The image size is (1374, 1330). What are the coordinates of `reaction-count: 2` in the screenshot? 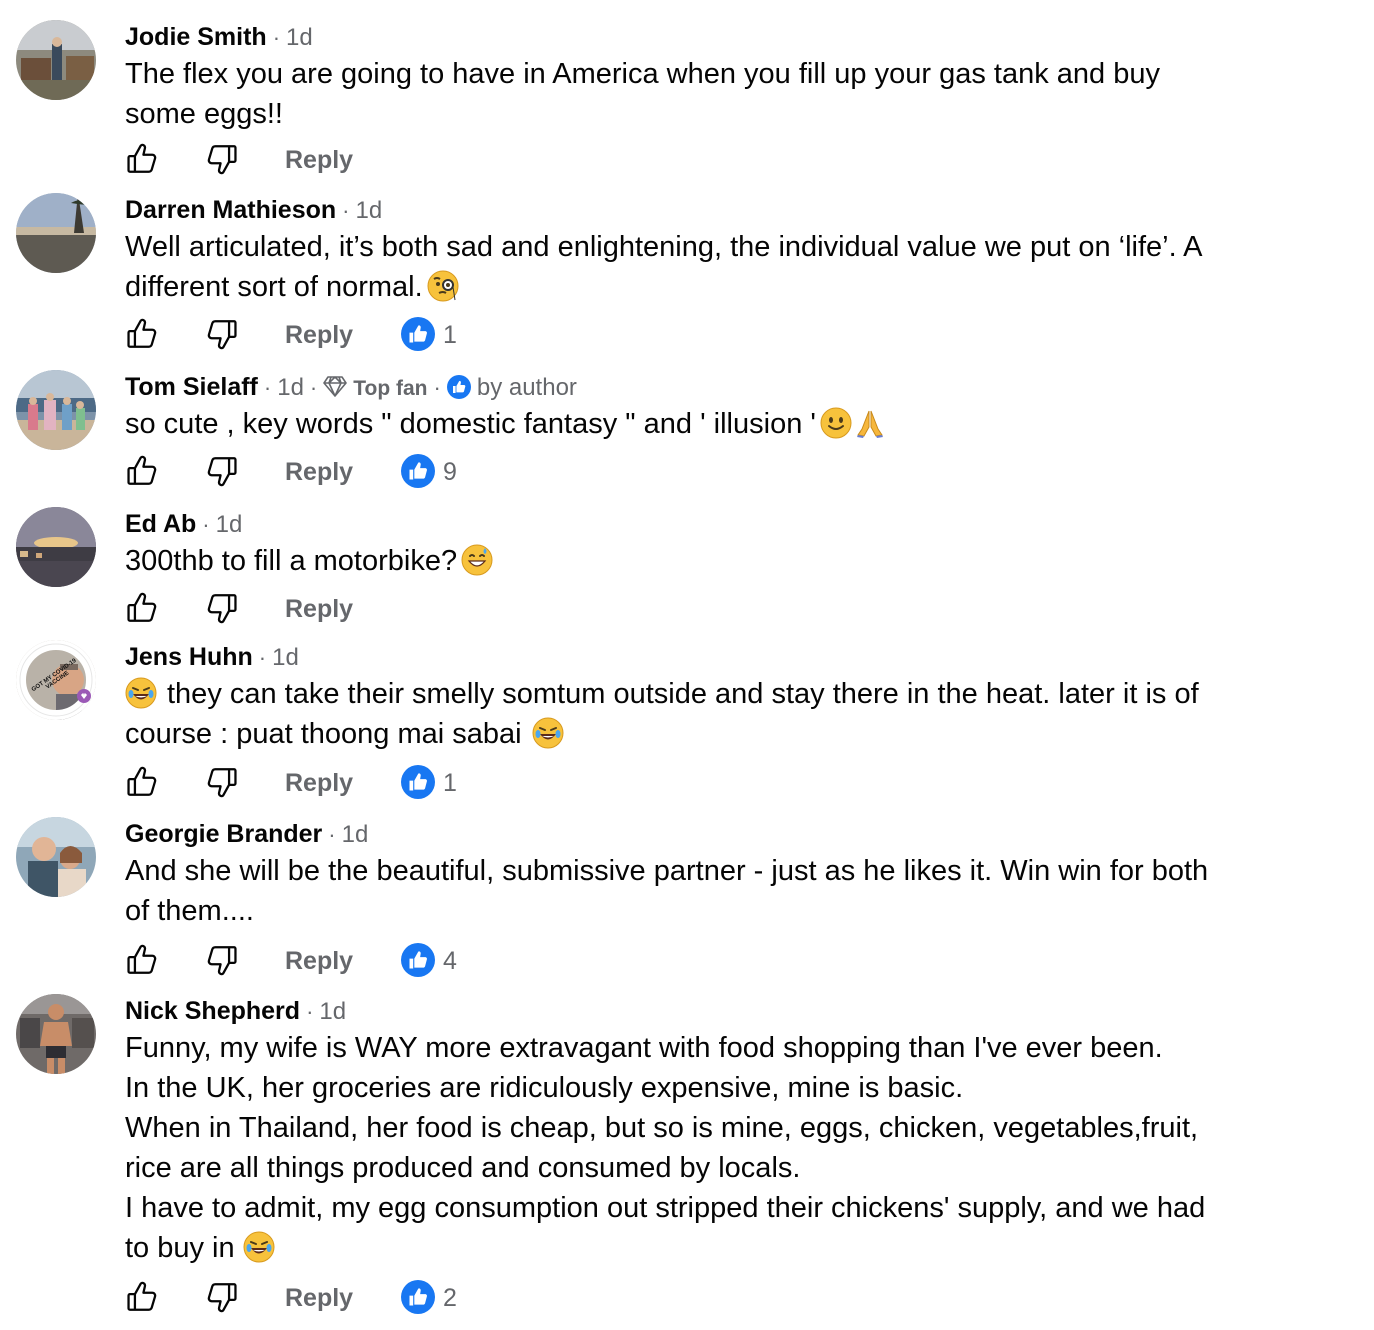 It's located at (450, 1298).